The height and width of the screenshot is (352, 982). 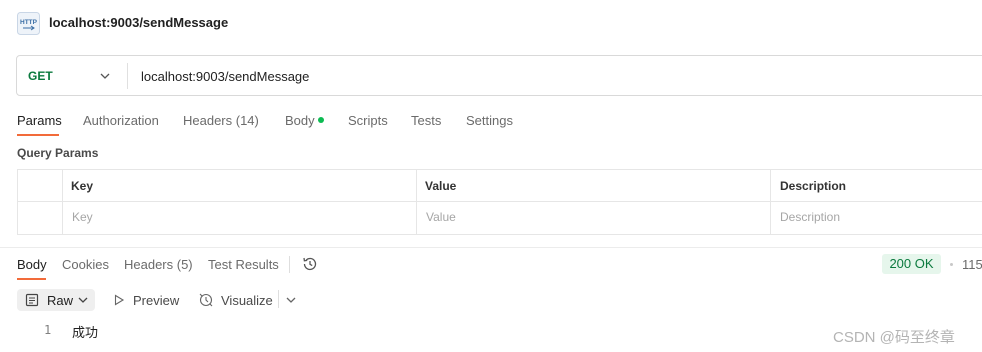 What do you see at coordinates (32, 300) in the screenshot?
I see `raw-format-icon` at bounding box center [32, 300].